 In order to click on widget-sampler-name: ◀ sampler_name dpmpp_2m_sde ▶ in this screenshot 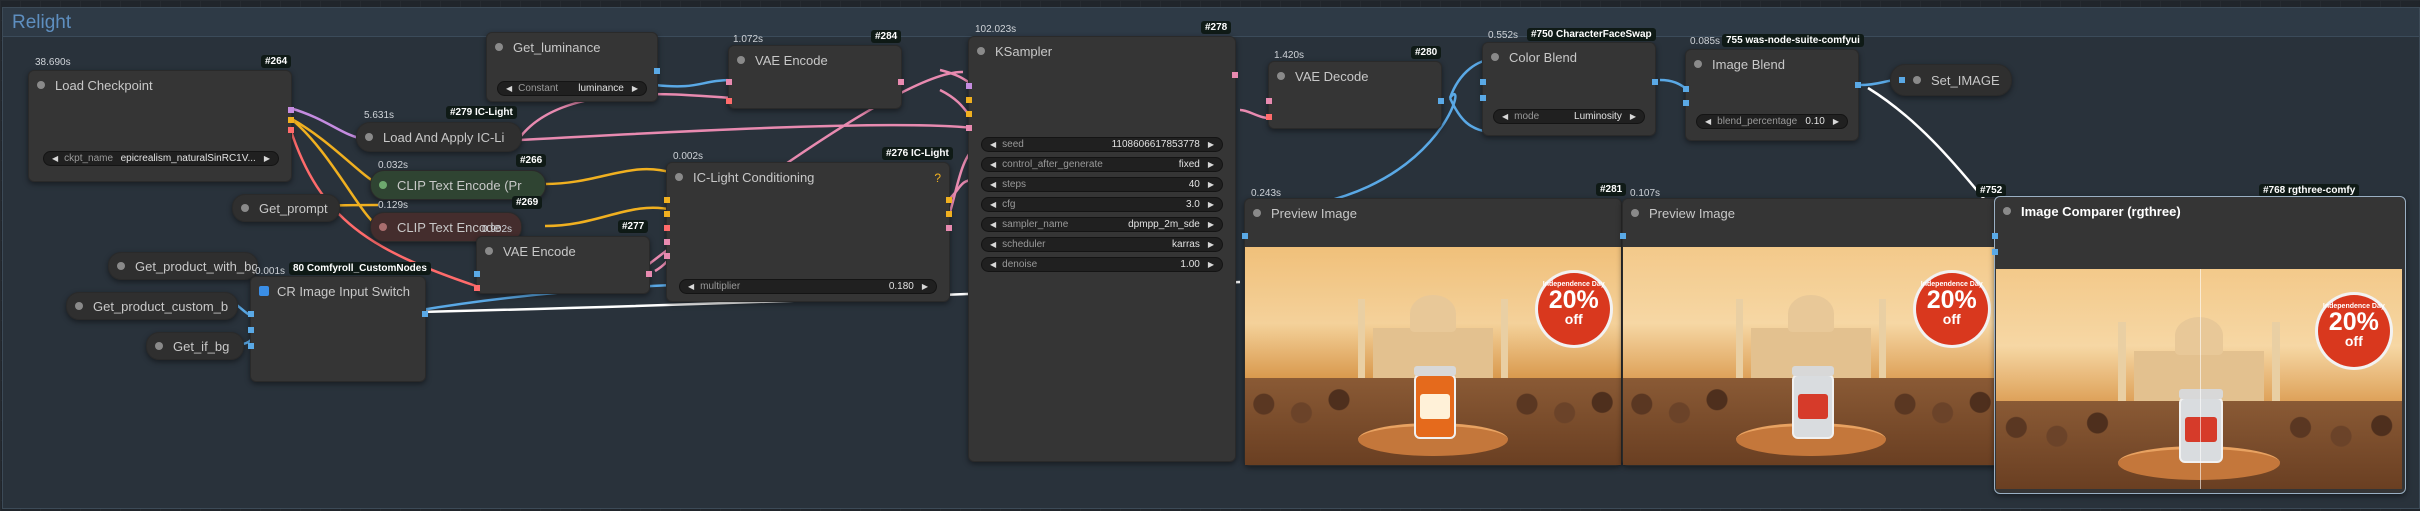, I will do `click(1102, 224)`.